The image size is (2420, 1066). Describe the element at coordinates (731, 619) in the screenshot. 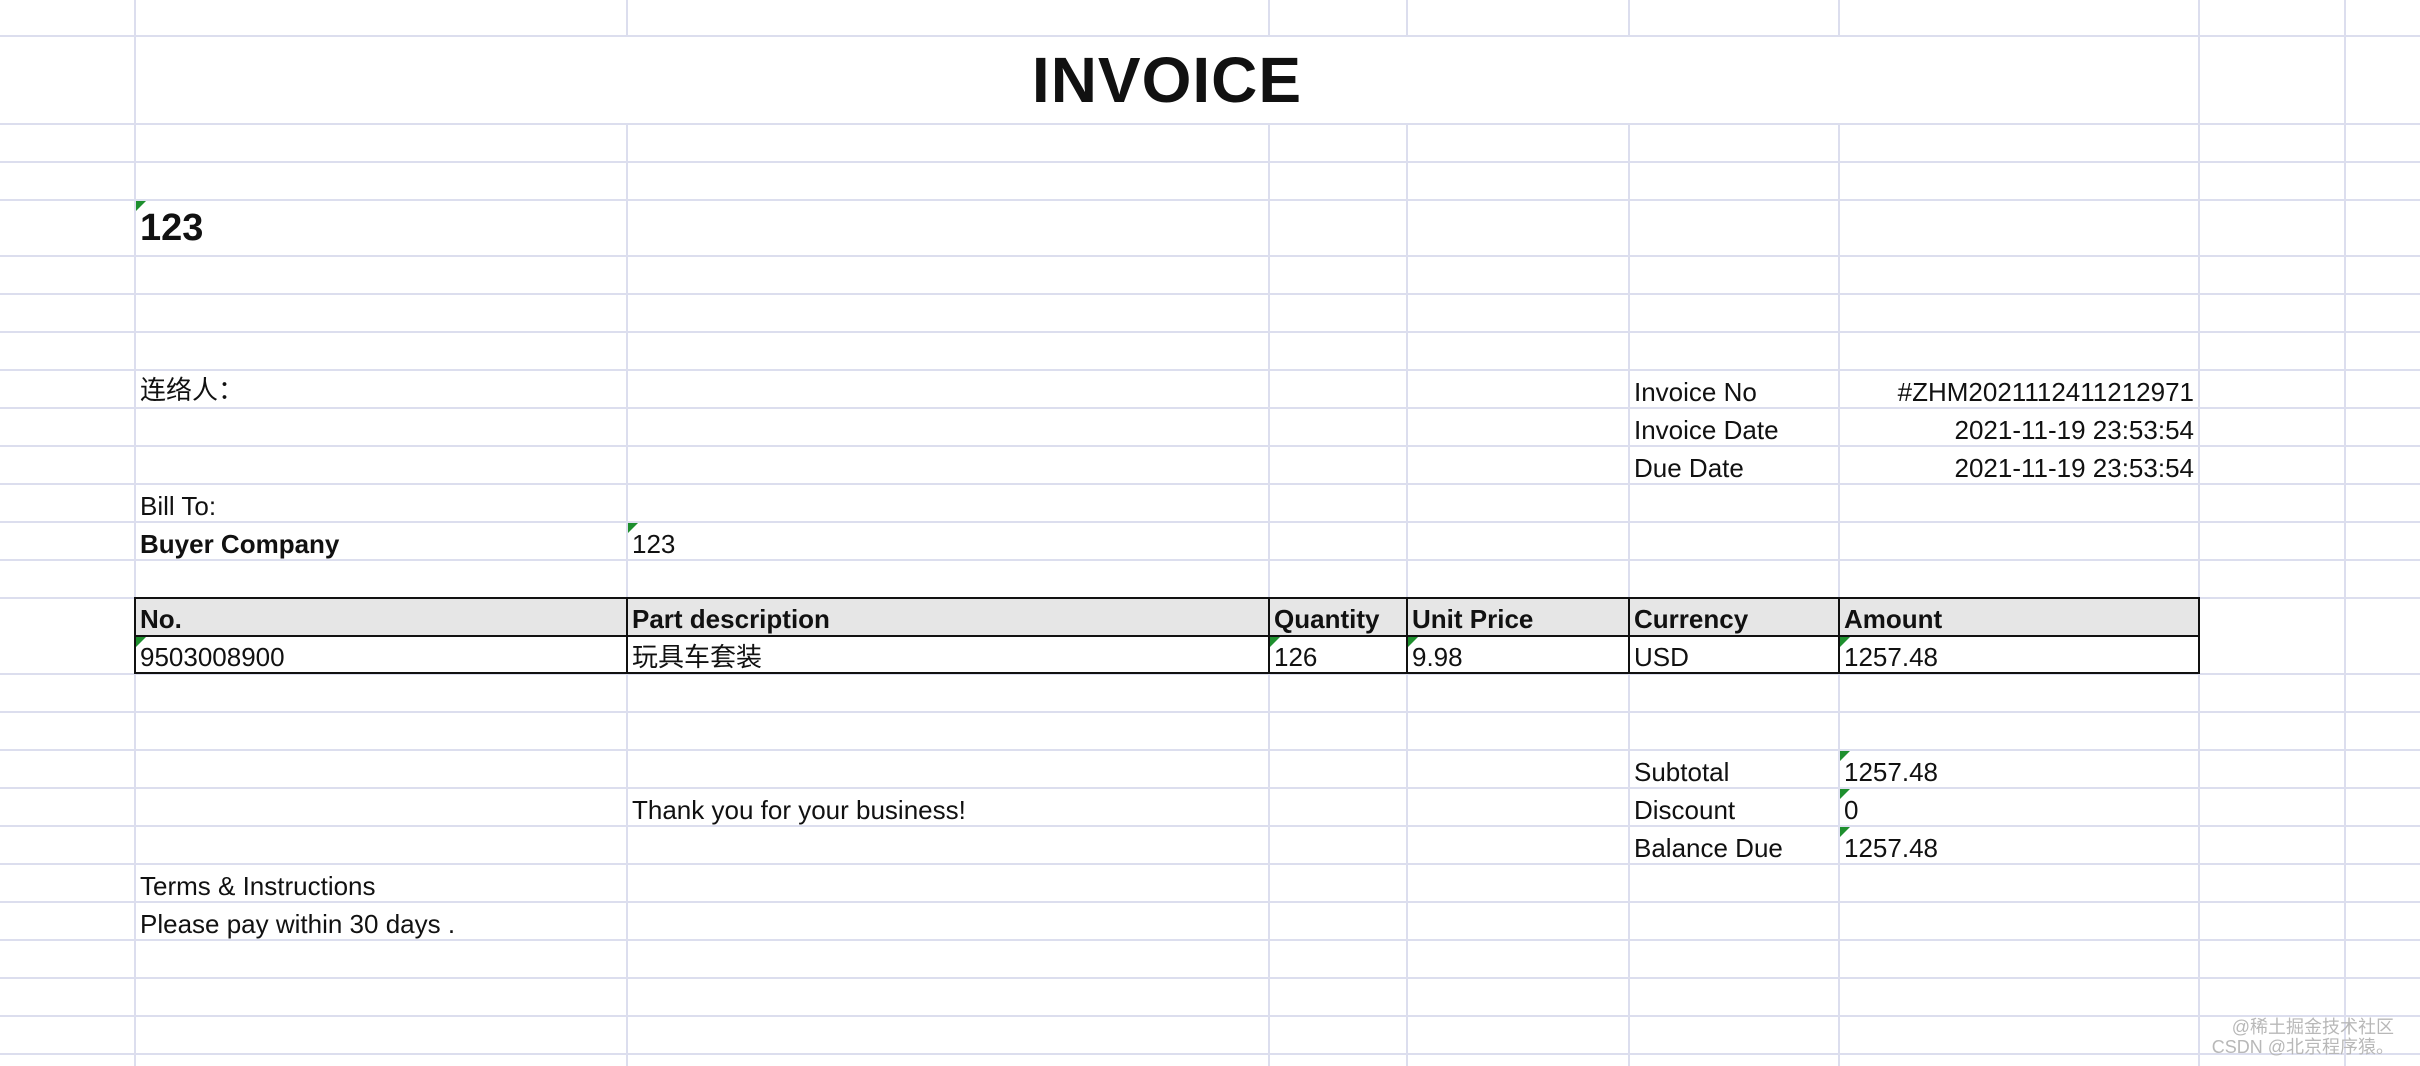

I see `header-part-description: Part description` at that location.